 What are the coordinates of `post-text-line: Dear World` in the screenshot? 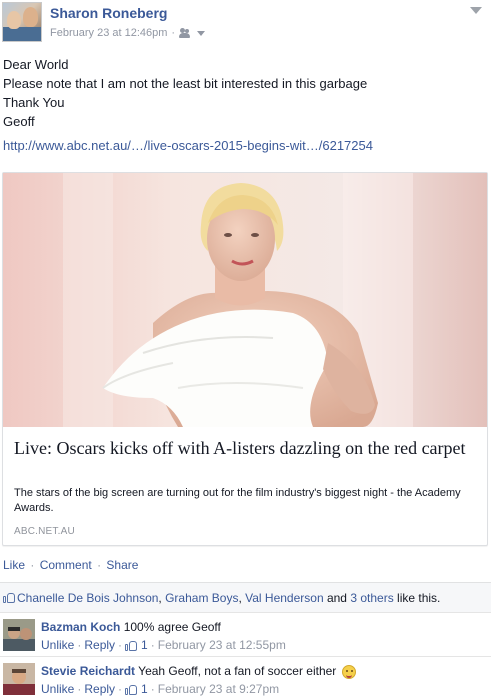 It's located at (36, 64).